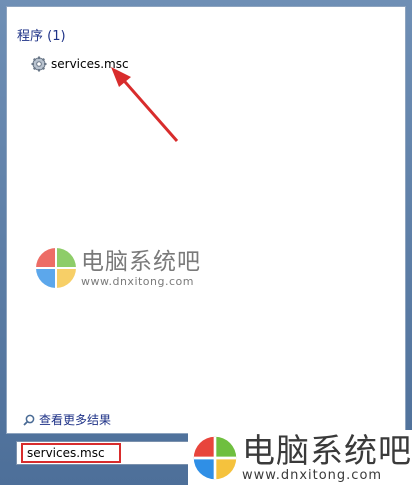  I want to click on red-annotation-arrow, so click(145, 104).